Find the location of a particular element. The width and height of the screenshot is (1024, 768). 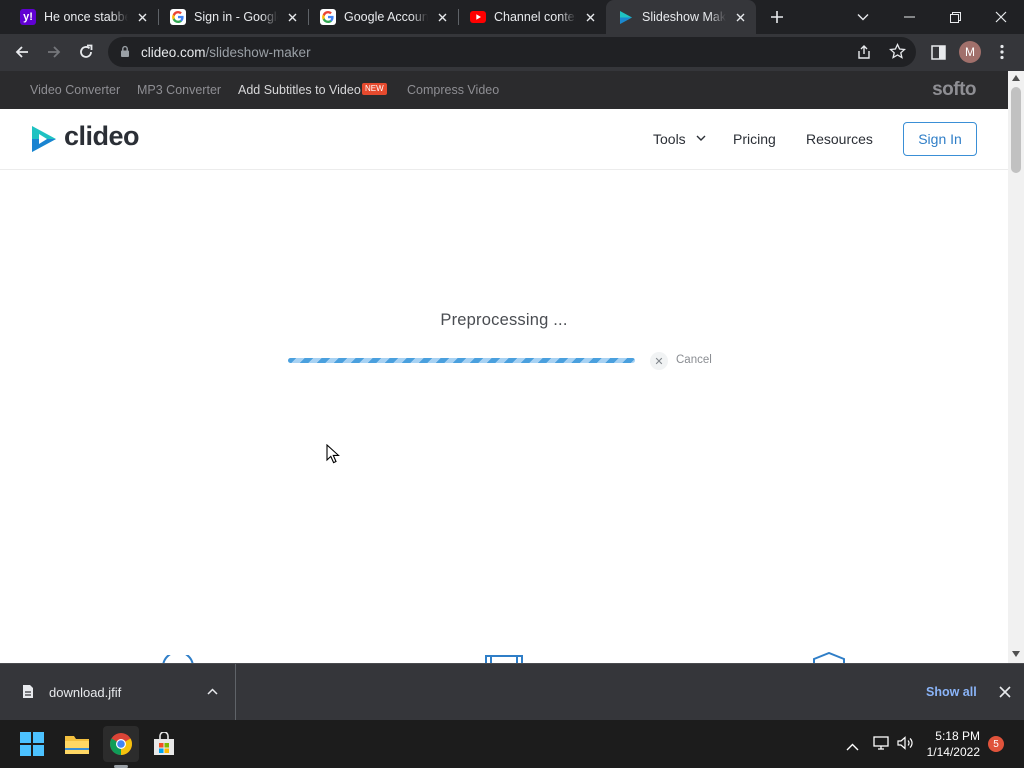

feature-icon-right is located at coordinates (829, 657).